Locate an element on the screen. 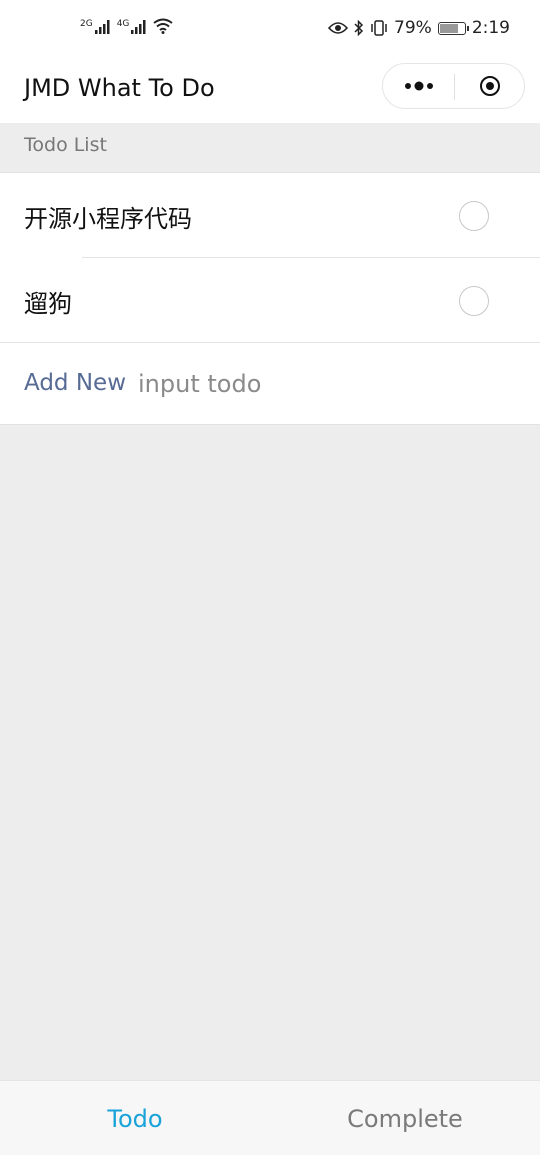  add-todo-row: Add New is located at coordinates (270, 383).